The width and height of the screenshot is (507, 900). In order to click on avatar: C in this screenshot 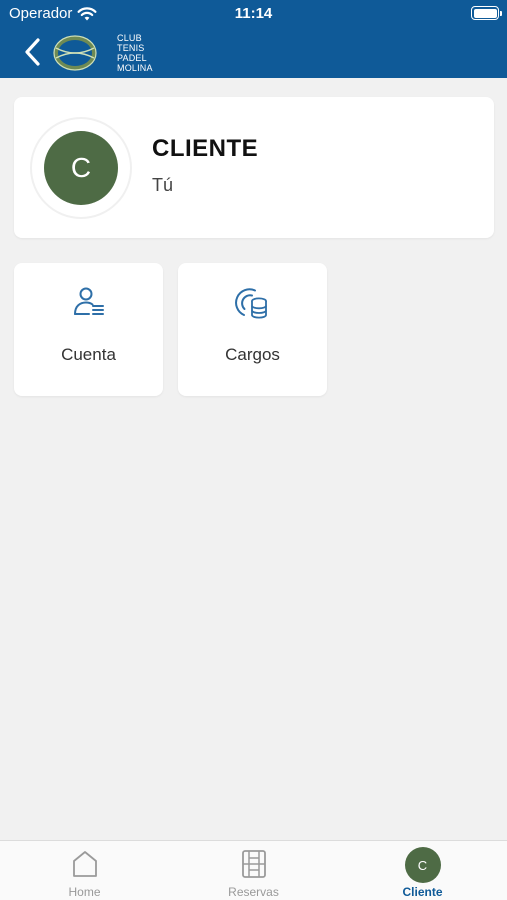, I will do `click(81, 168)`.